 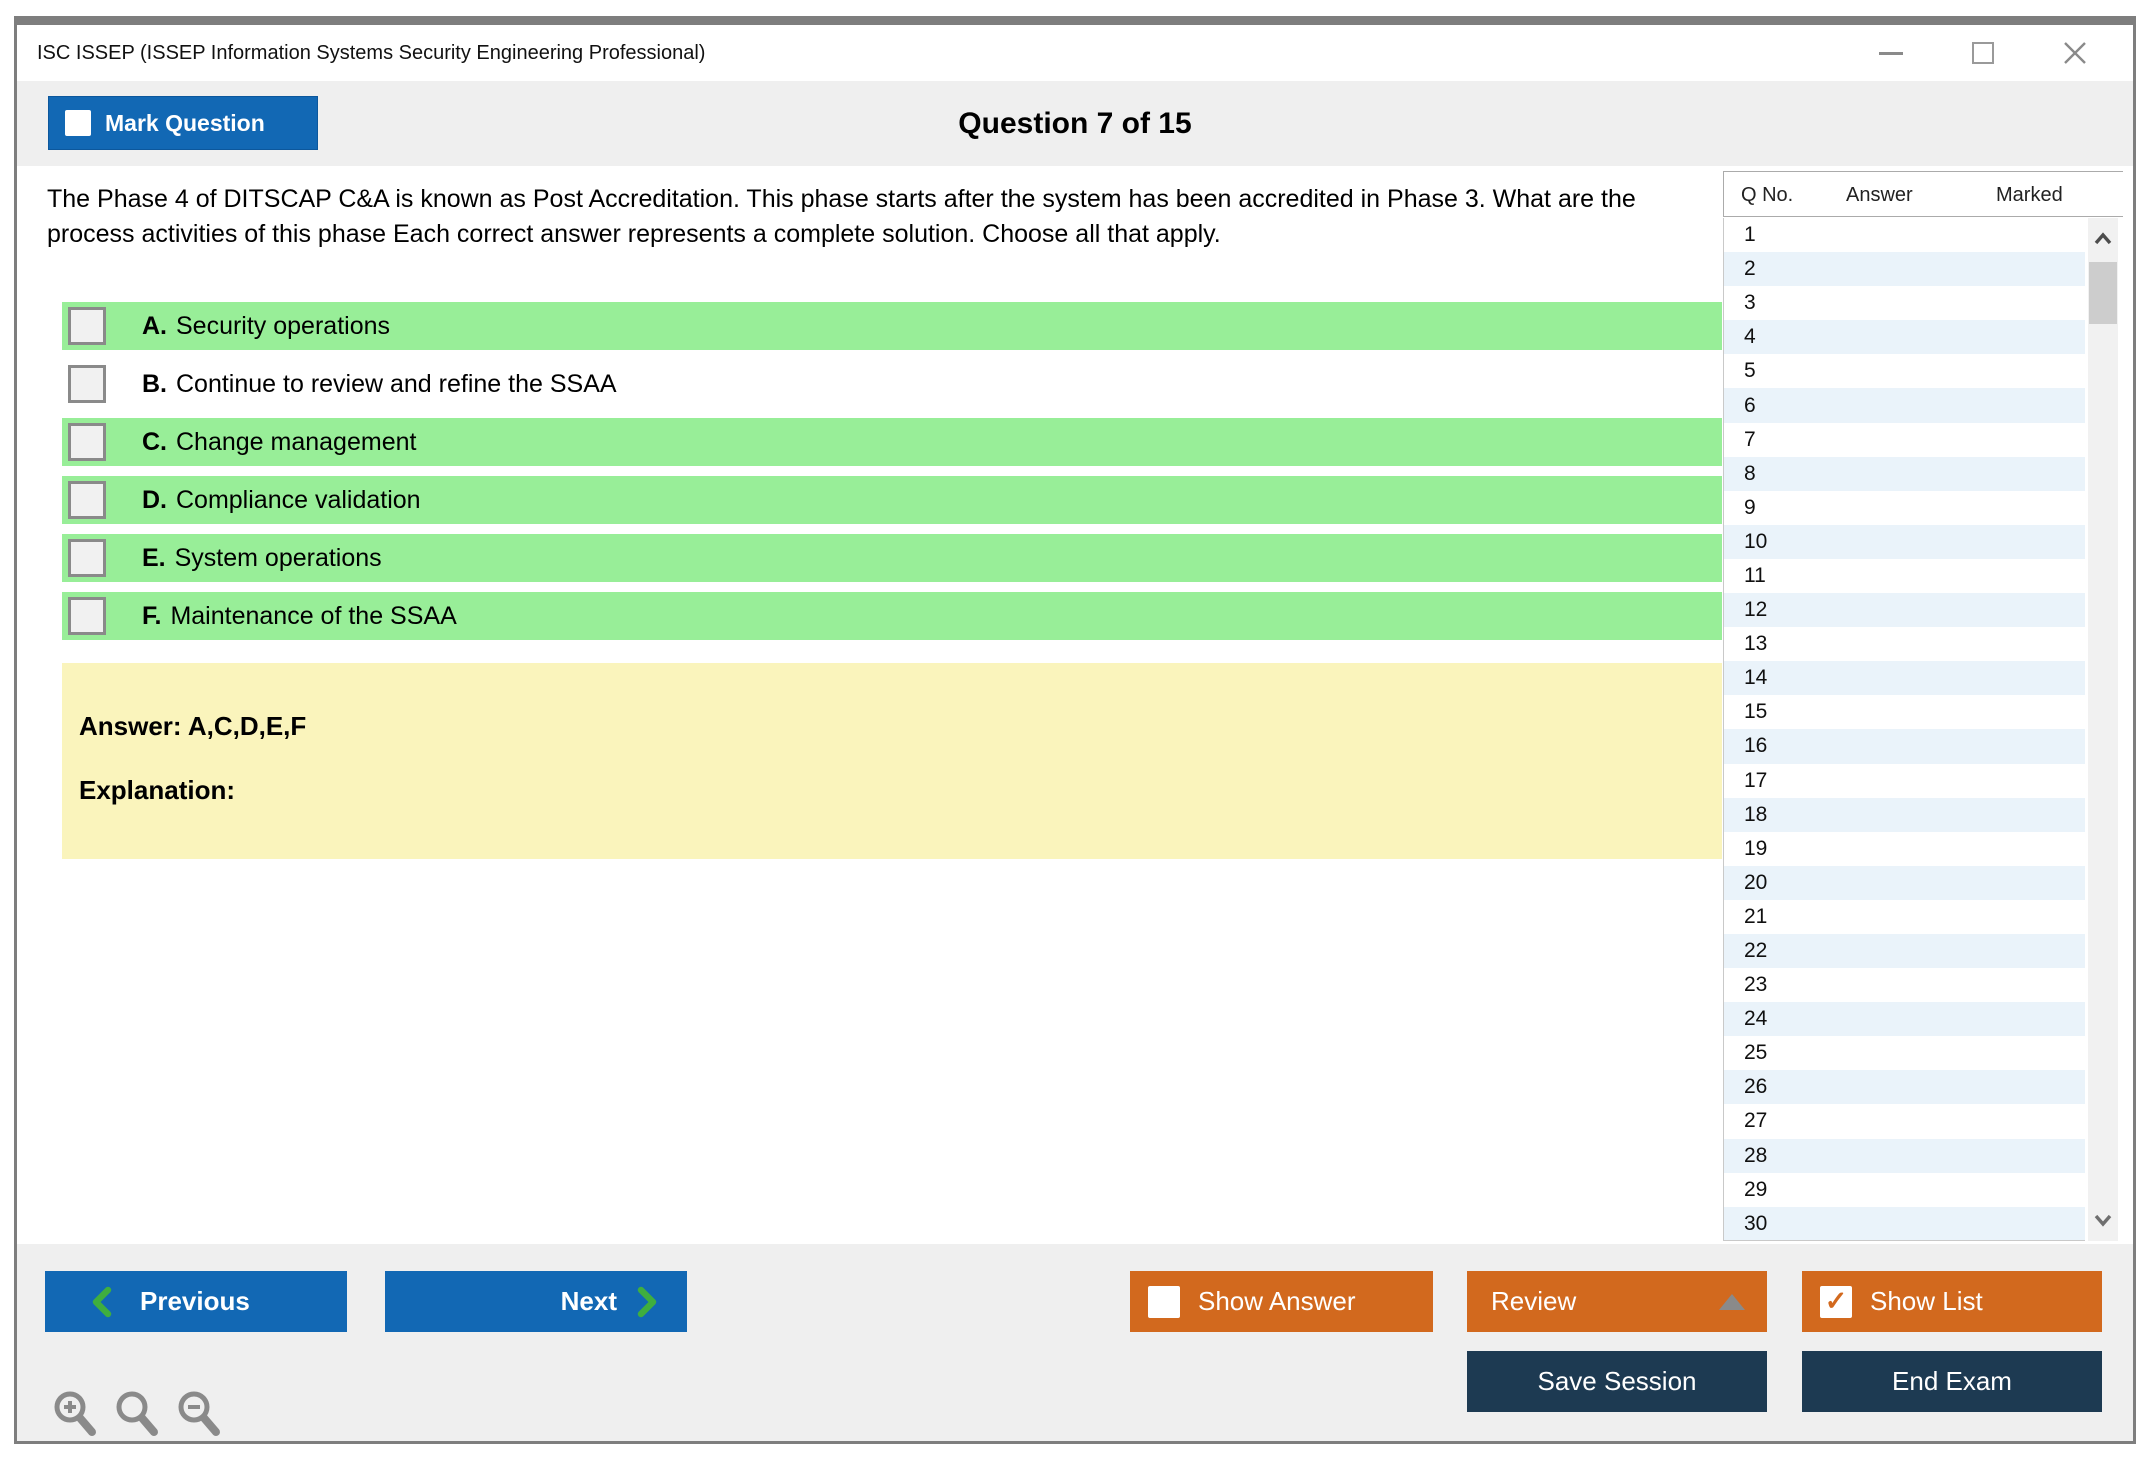 I want to click on question-list-row: 16, so click(x=1904, y=746).